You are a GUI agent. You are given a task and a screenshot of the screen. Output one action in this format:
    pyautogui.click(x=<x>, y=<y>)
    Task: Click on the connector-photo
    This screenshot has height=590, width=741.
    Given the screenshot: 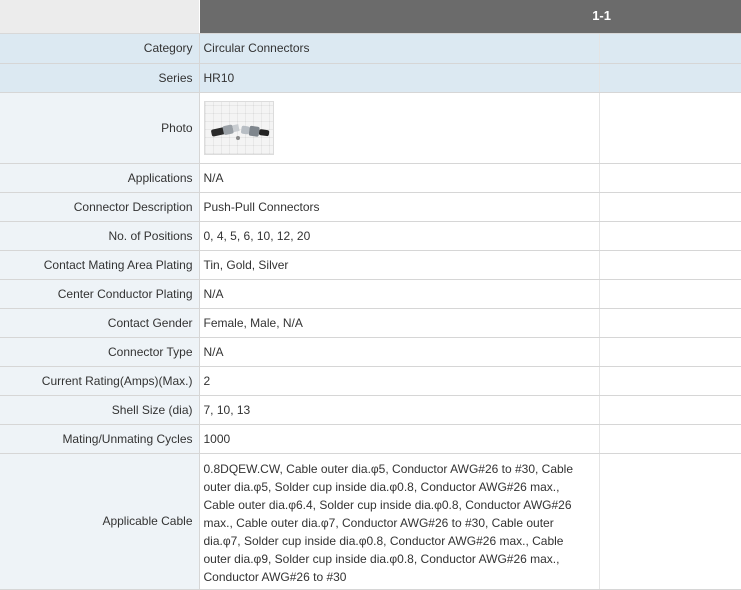 What is the action you would take?
    pyautogui.click(x=238, y=127)
    